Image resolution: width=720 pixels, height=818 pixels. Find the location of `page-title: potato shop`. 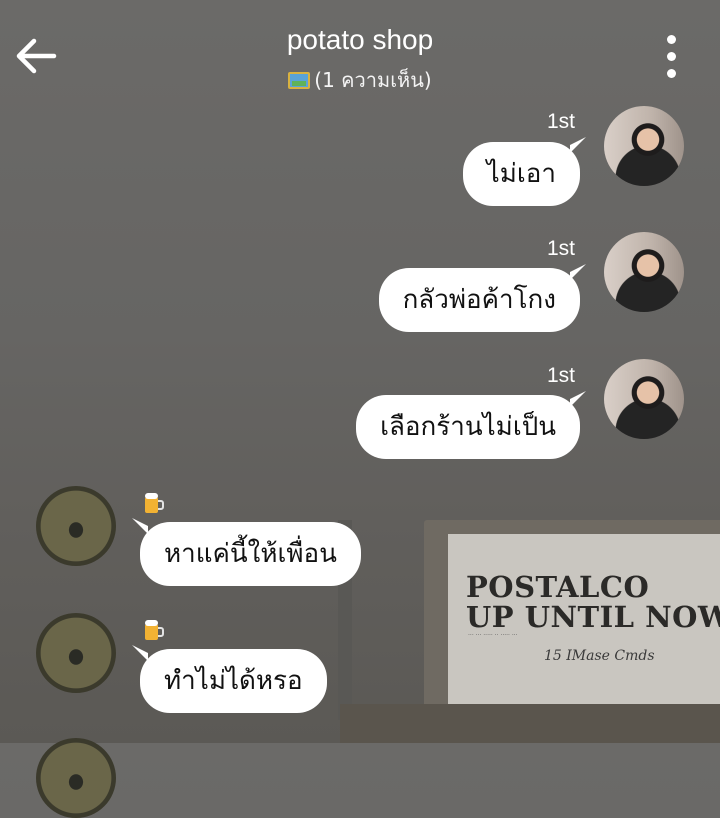

page-title: potato shop is located at coordinates (360, 39).